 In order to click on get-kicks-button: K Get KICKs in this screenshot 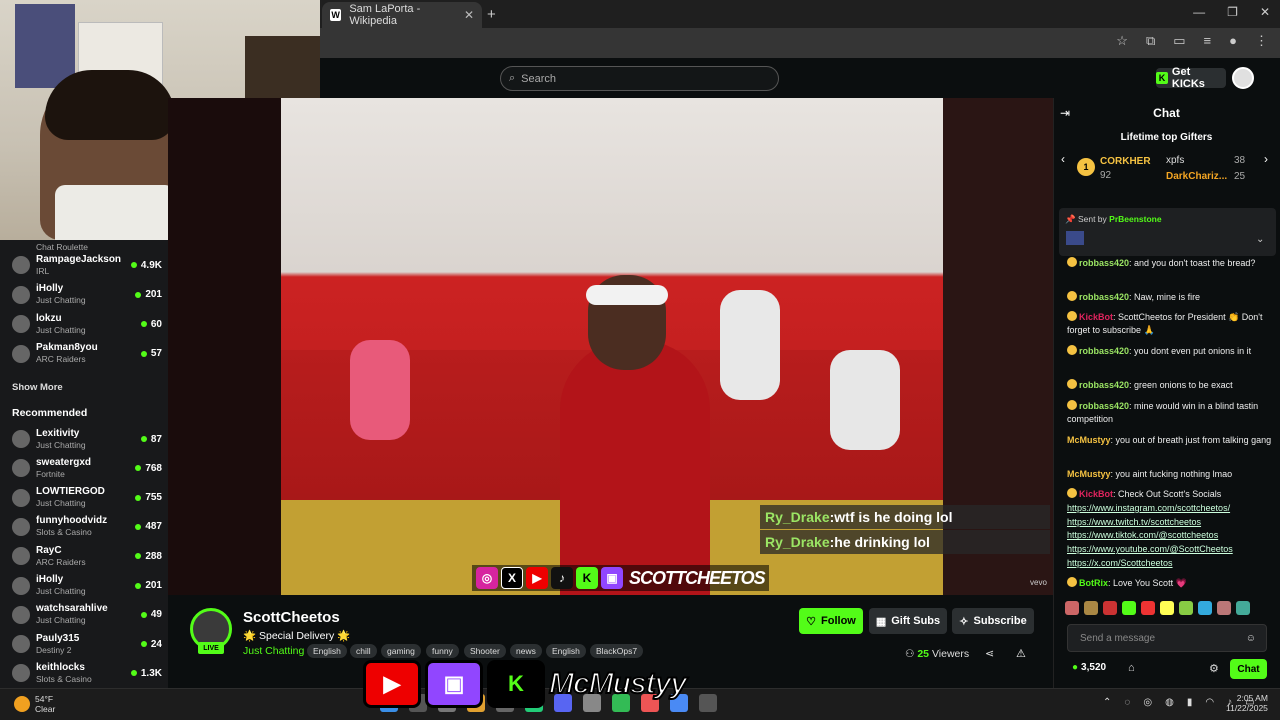, I will do `click(1191, 78)`.